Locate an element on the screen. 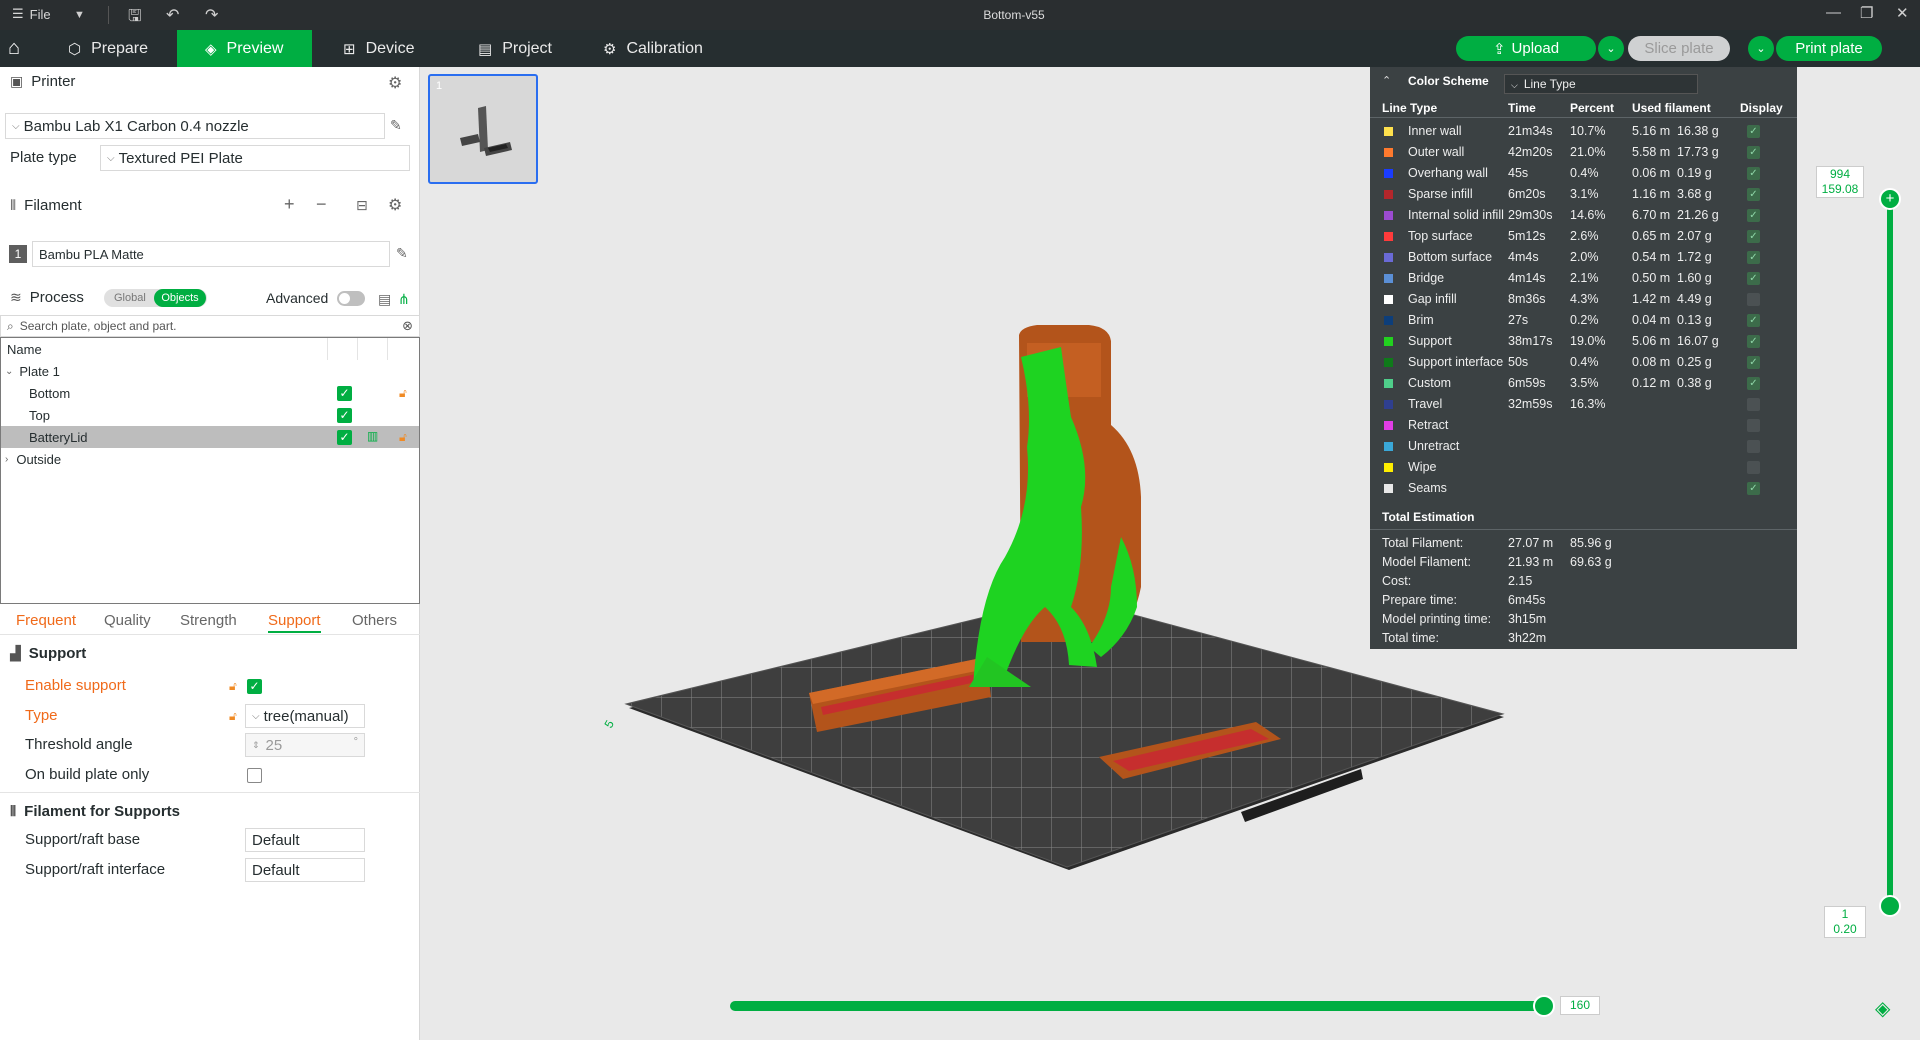  move-slider-value: 160 is located at coordinates (1580, 1005).